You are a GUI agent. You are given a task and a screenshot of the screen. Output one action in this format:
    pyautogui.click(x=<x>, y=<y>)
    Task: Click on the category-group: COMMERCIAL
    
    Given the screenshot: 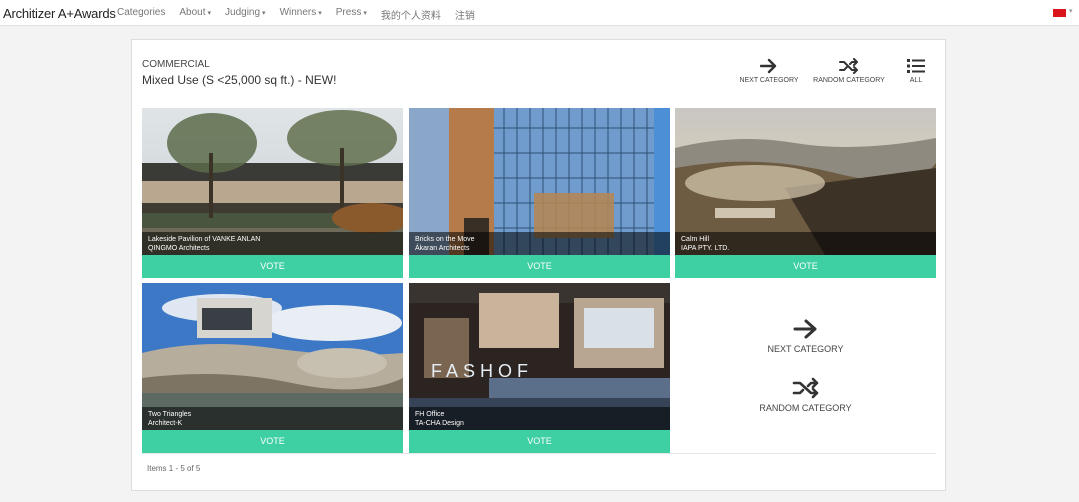 What is the action you would take?
    pyautogui.click(x=176, y=64)
    